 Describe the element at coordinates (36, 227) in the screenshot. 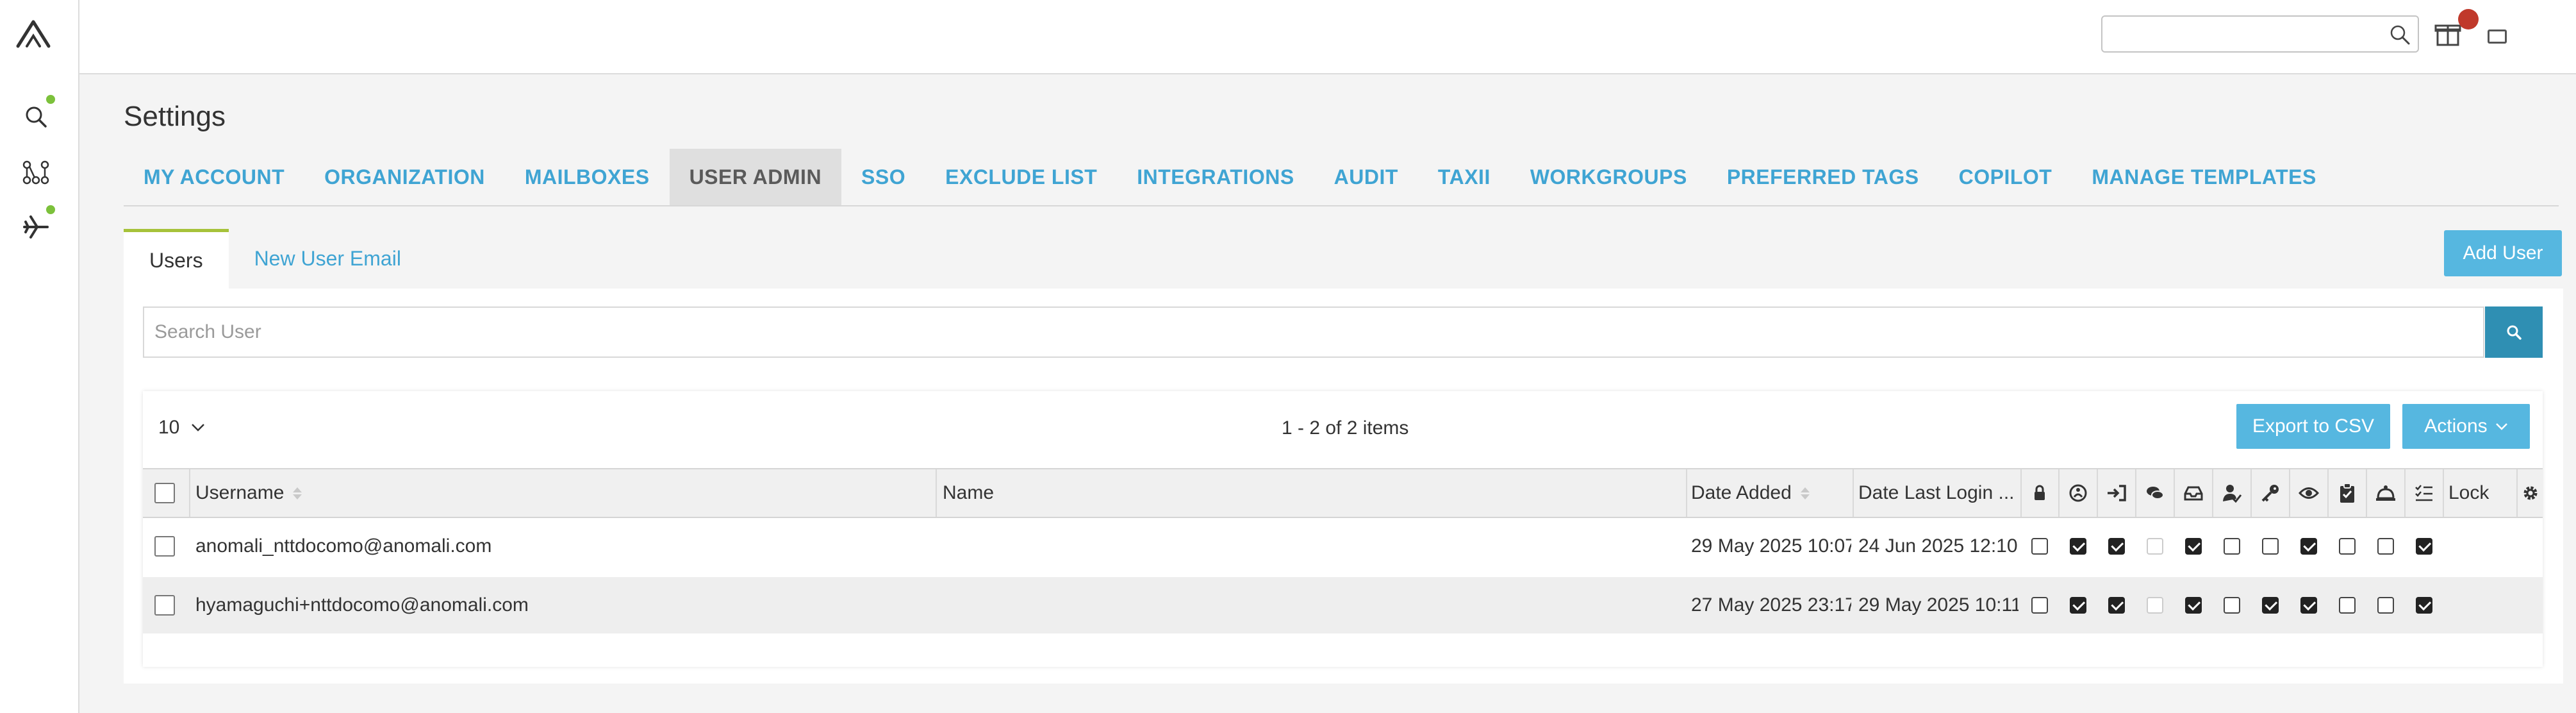

I see `plane-icon` at that location.